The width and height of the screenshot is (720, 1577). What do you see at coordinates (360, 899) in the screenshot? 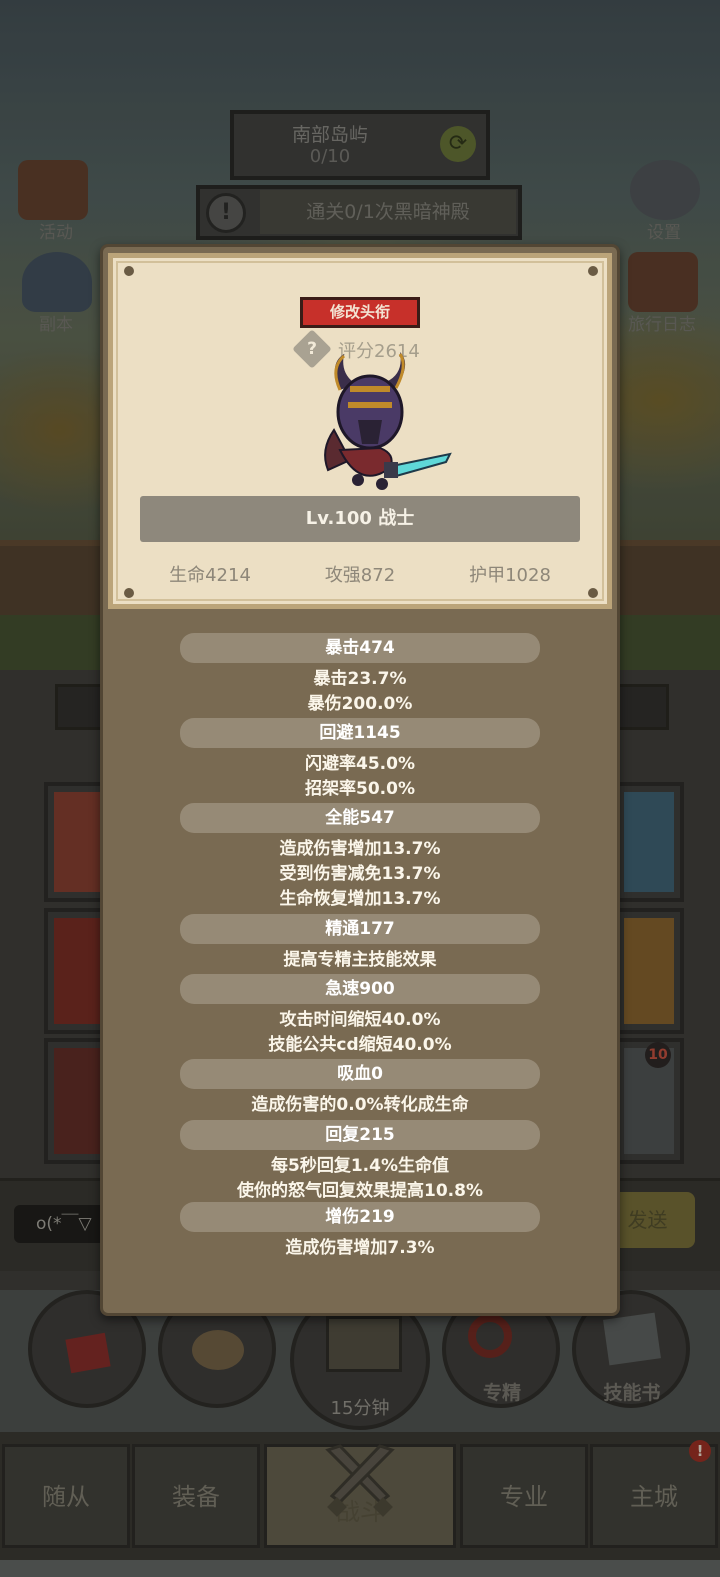
I see `stat-line: 生命恢复增加13.7%` at bounding box center [360, 899].